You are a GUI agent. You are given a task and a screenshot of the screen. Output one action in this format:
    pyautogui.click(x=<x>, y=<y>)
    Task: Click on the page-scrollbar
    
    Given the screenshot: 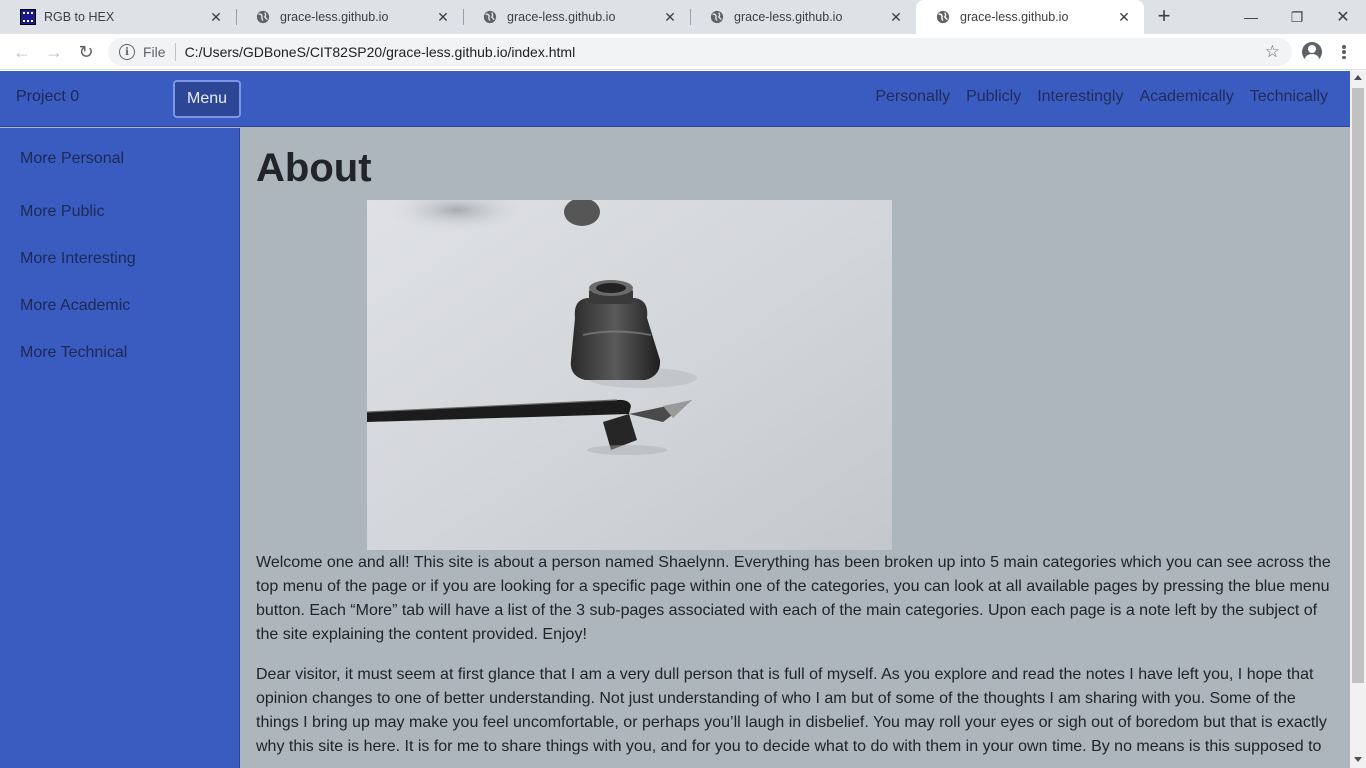 What is the action you would take?
    pyautogui.click(x=1358, y=419)
    